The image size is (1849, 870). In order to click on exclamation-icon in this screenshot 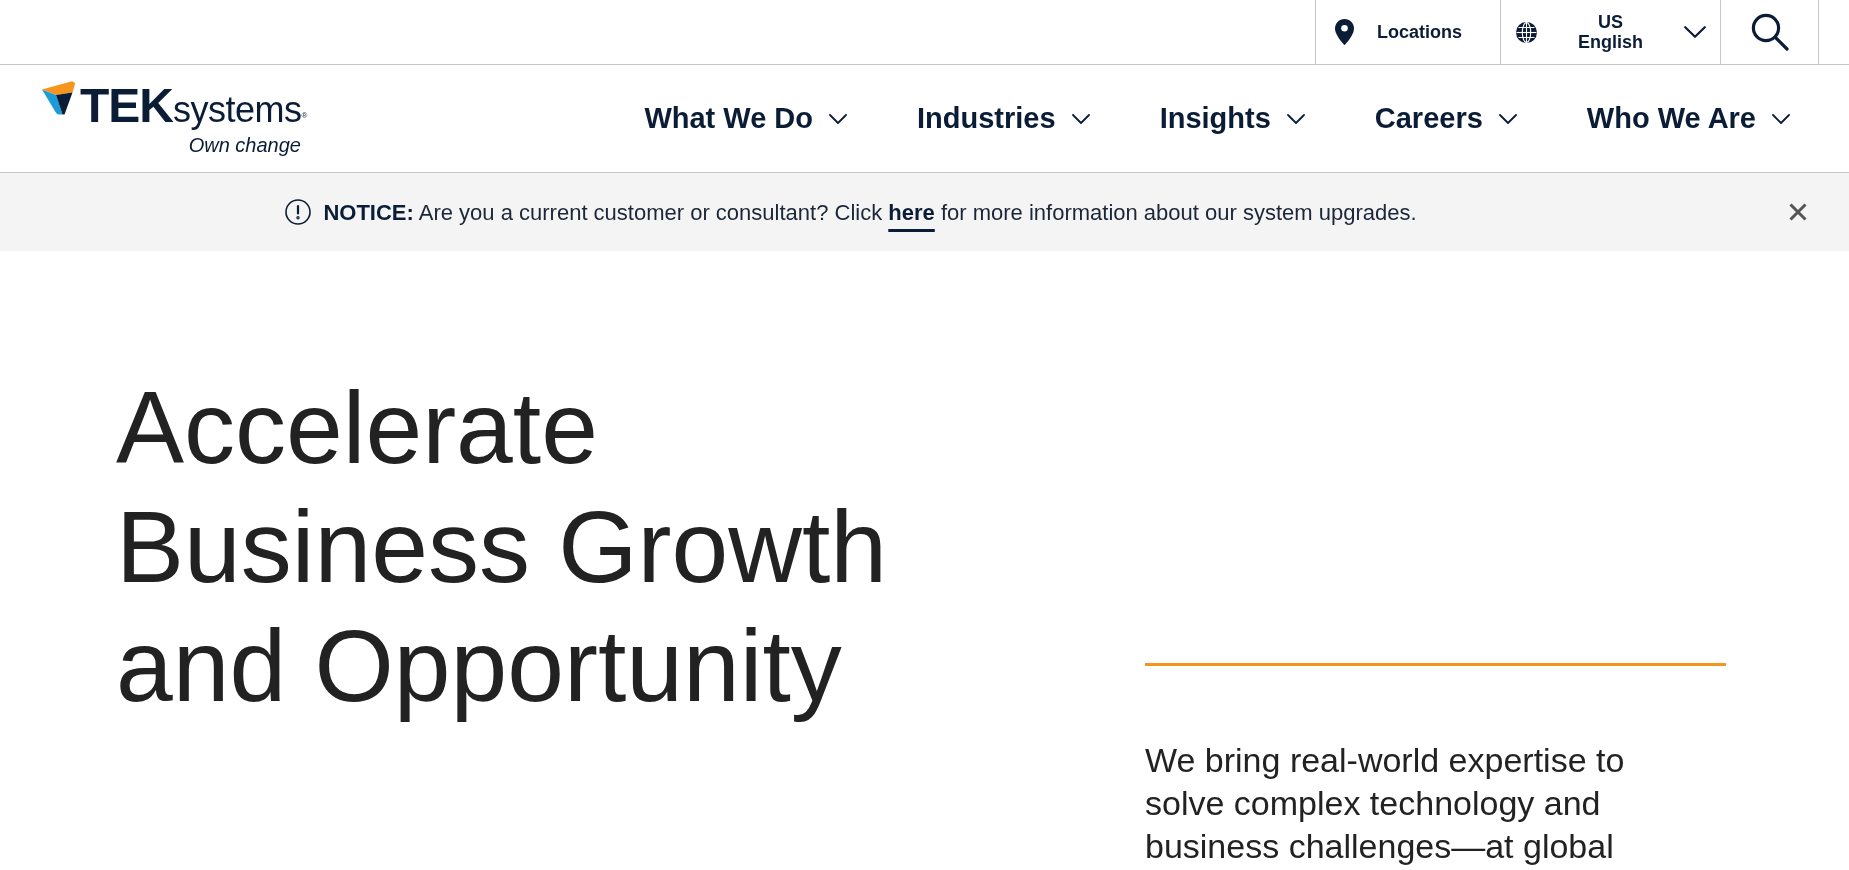, I will do `click(298, 212)`.